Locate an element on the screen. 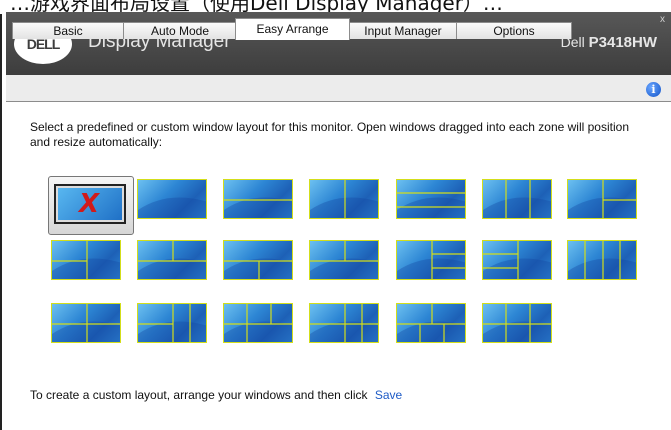  layout-option-full is located at coordinates (172, 199).